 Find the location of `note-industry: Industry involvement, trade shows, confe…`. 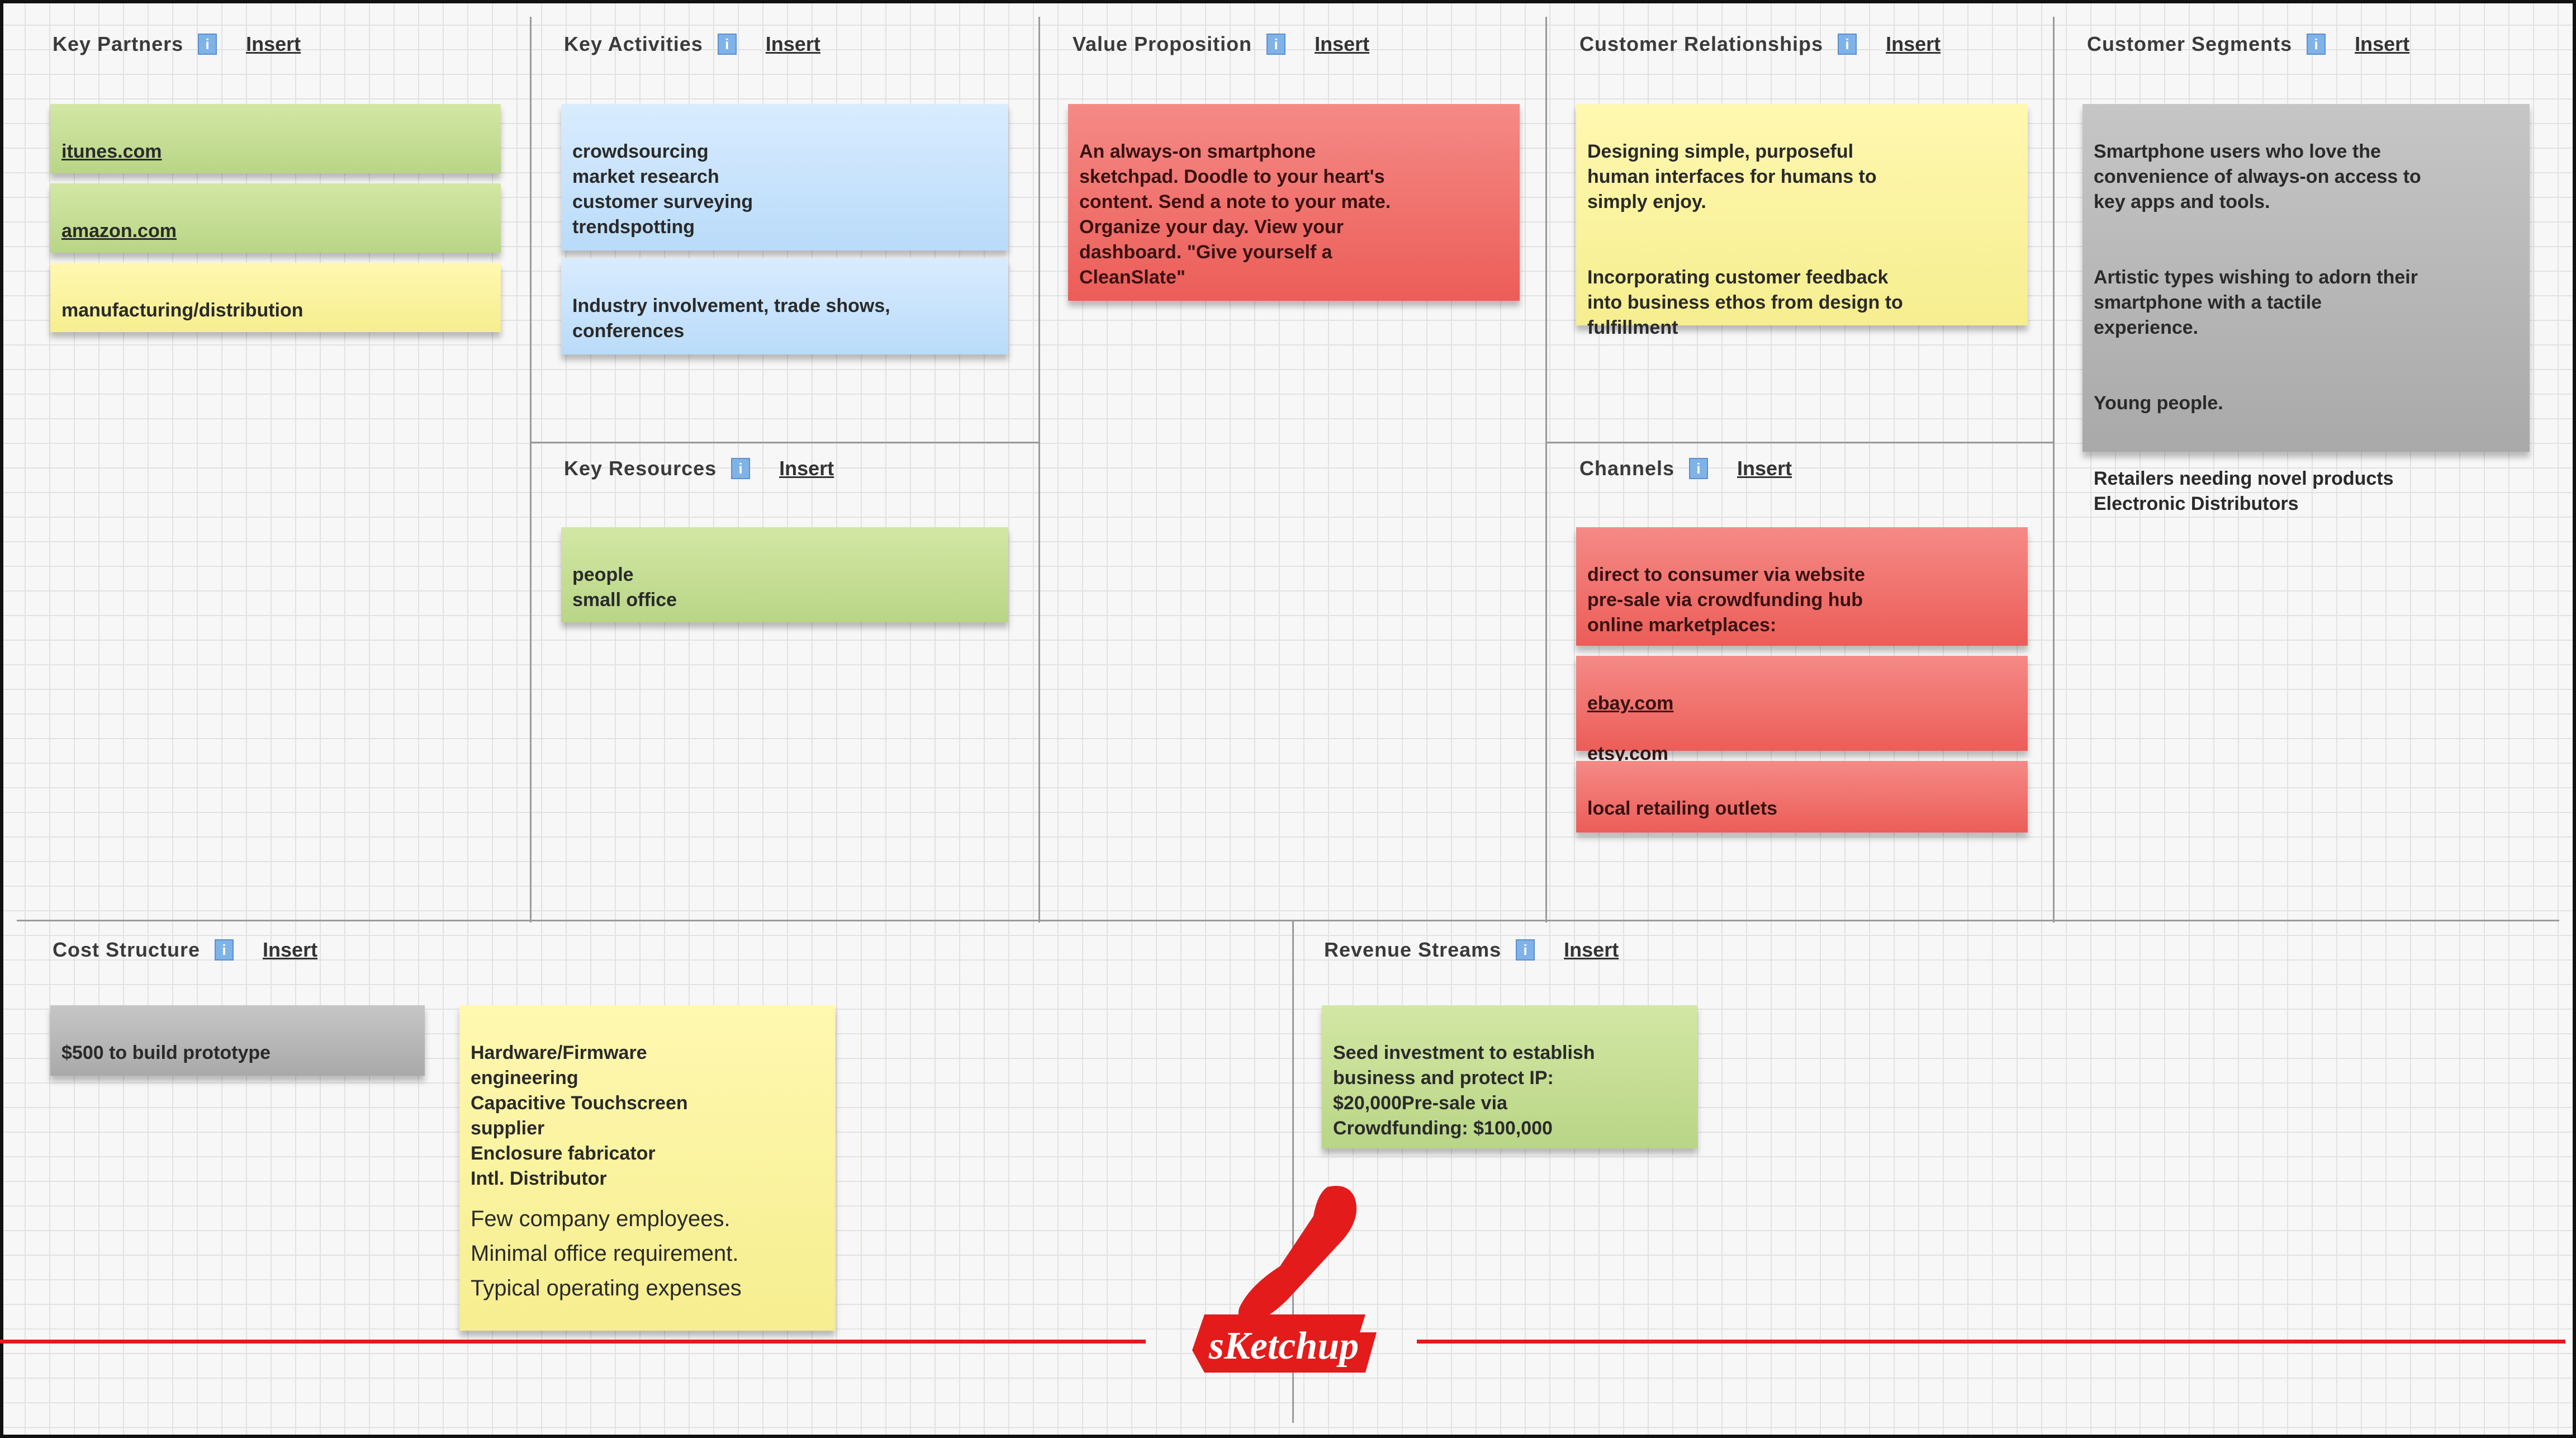

note-industry: Industry involvement, trade shows, confe… is located at coordinates (784, 306).